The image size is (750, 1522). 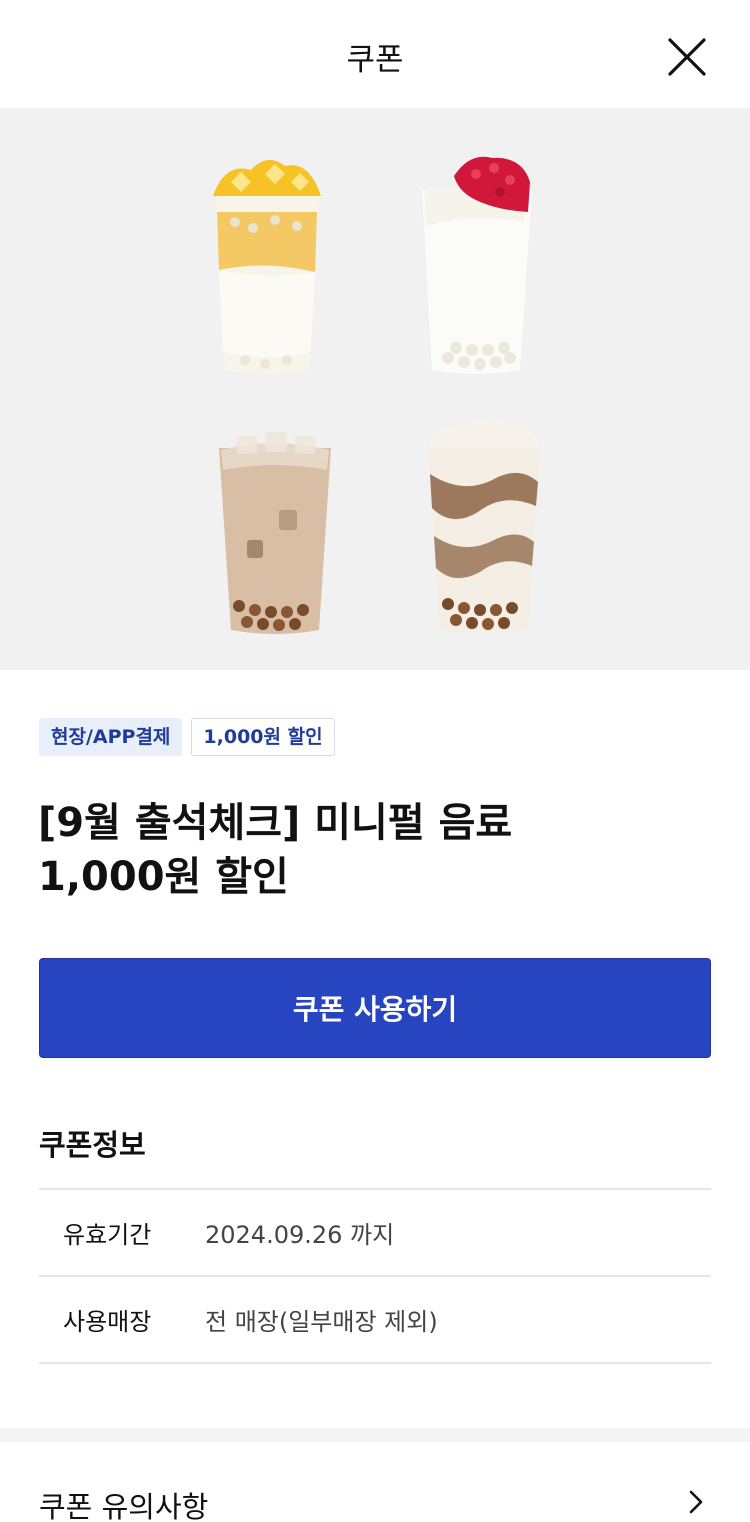 What do you see at coordinates (484, 526) in the screenshot?
I see `brown-sugar-foam-drink-icon` at bounding box center [484, 526].